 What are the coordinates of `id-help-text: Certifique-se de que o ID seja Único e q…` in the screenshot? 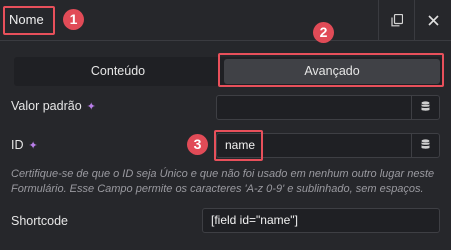 It's located at (223, 181).